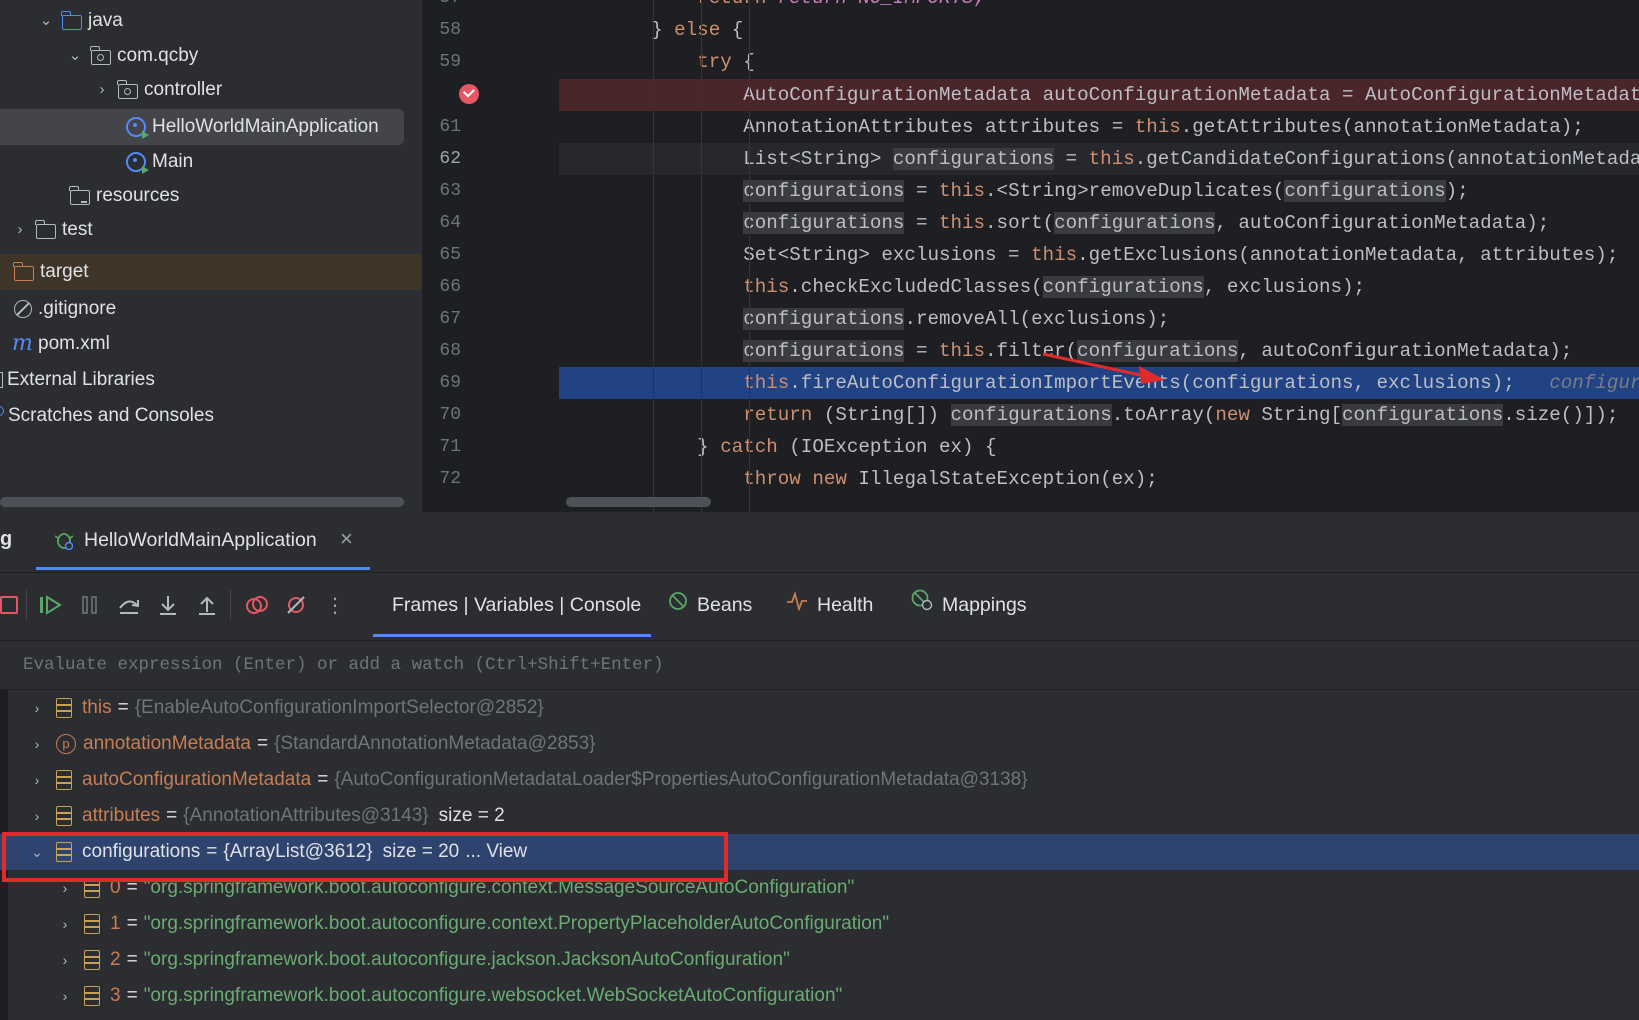  Describe the element at coordinates (496, 852) in the screenshot. I see `view-link: ... View` at that location.